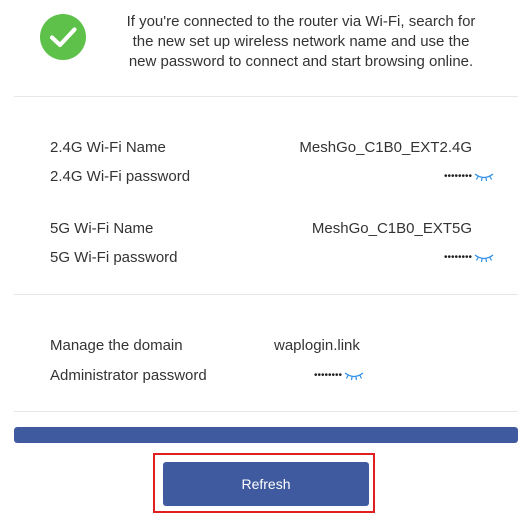  What do you see at coordinates (385, 147) in the screenshot?
I see `wifi-2g-name-value: MeshGo_C1B0_EXT2.4G` at bounding box center [385, 147].